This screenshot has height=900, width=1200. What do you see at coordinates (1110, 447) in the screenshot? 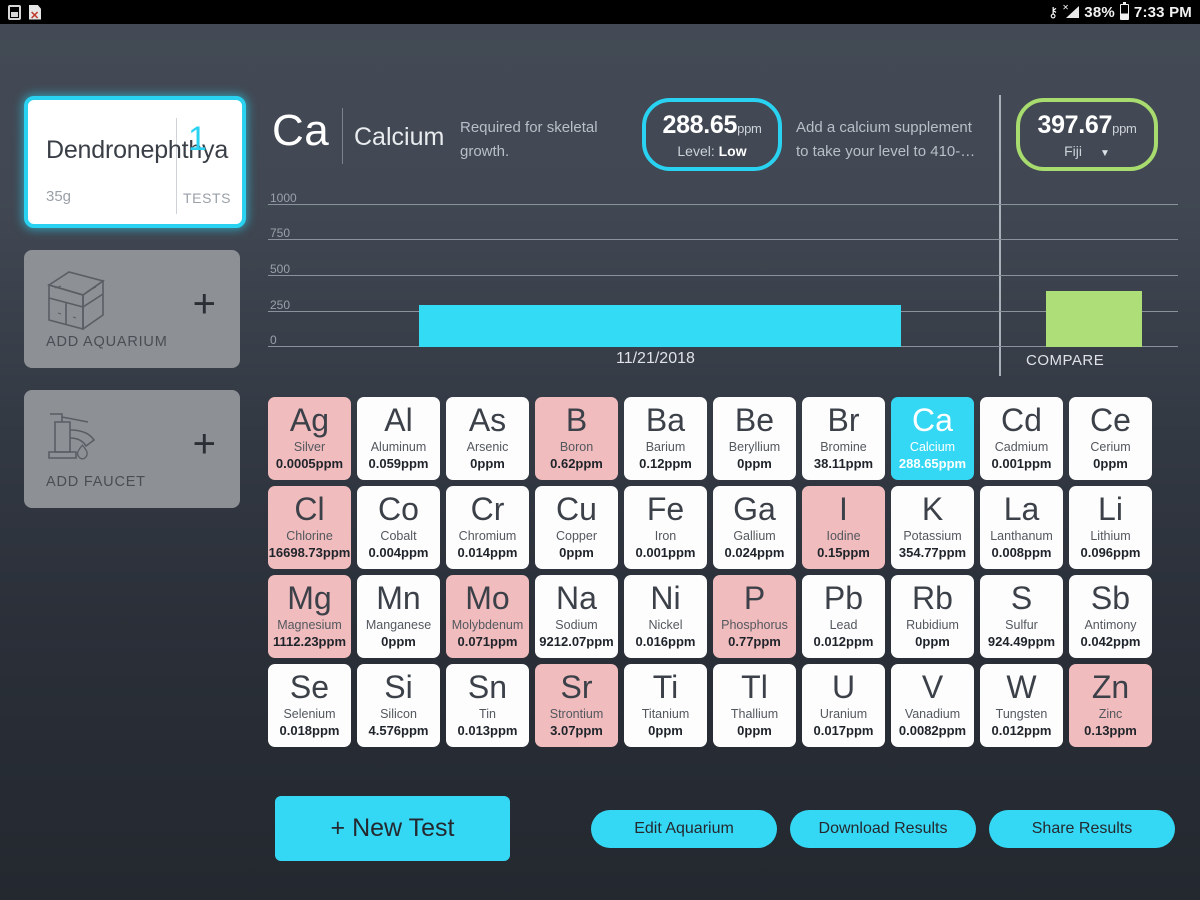
I see `element-tile-name: Cerium` at bounding box center [1110, 447].